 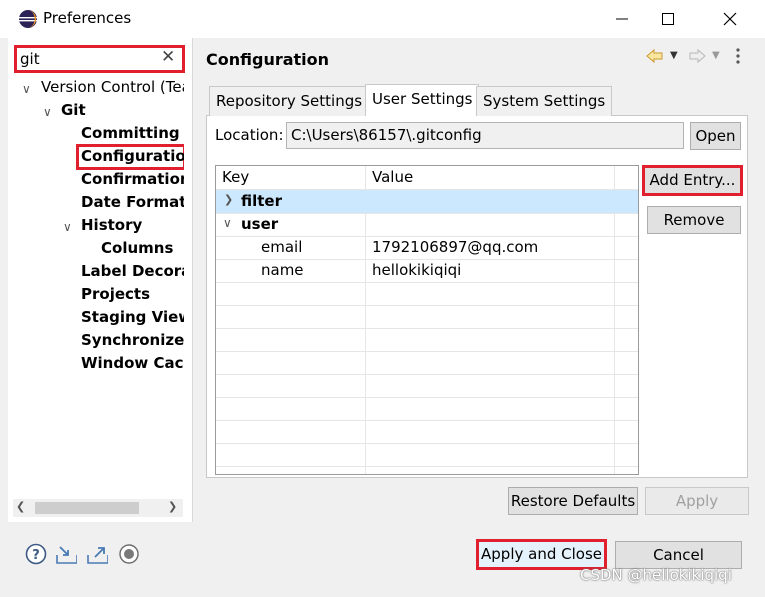 What do you see at coordinates (112, 87) in the screenshot?
I see `tree-item-version-control: Version Control (Team)` at bounding box center [112, 87].